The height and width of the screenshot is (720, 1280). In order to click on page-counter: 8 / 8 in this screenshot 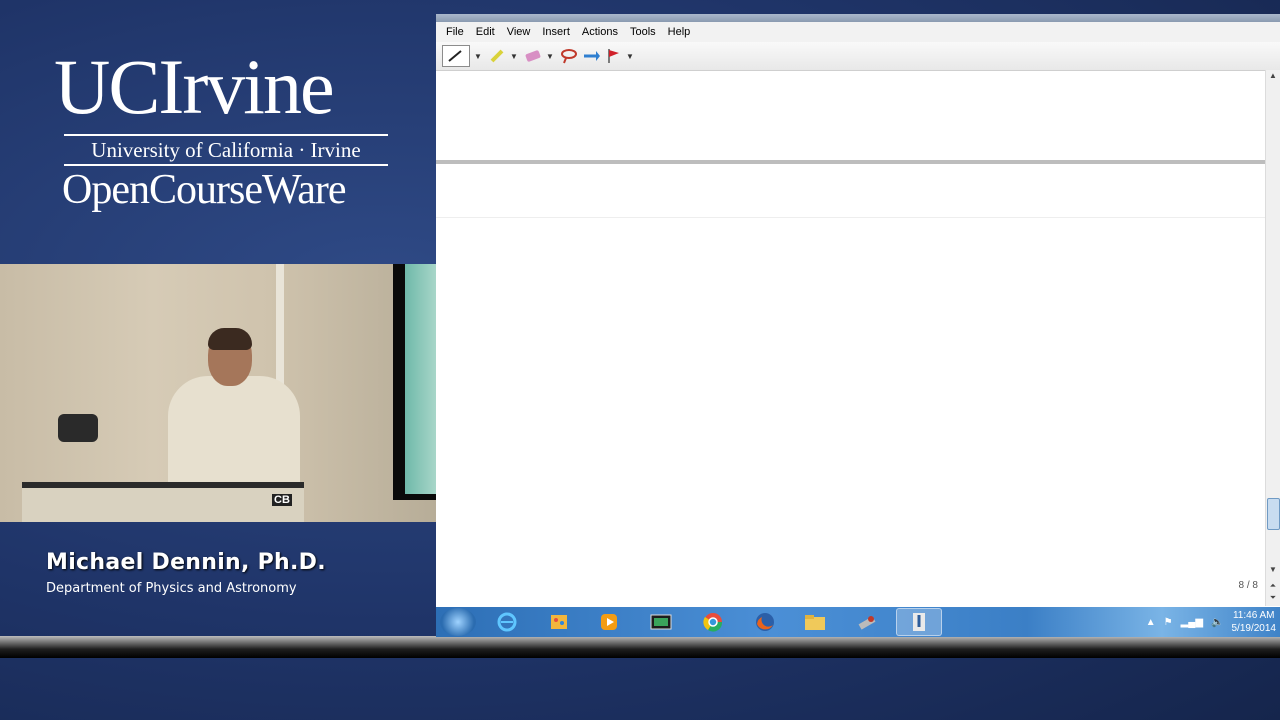, I will do `click(1248, 585)`.